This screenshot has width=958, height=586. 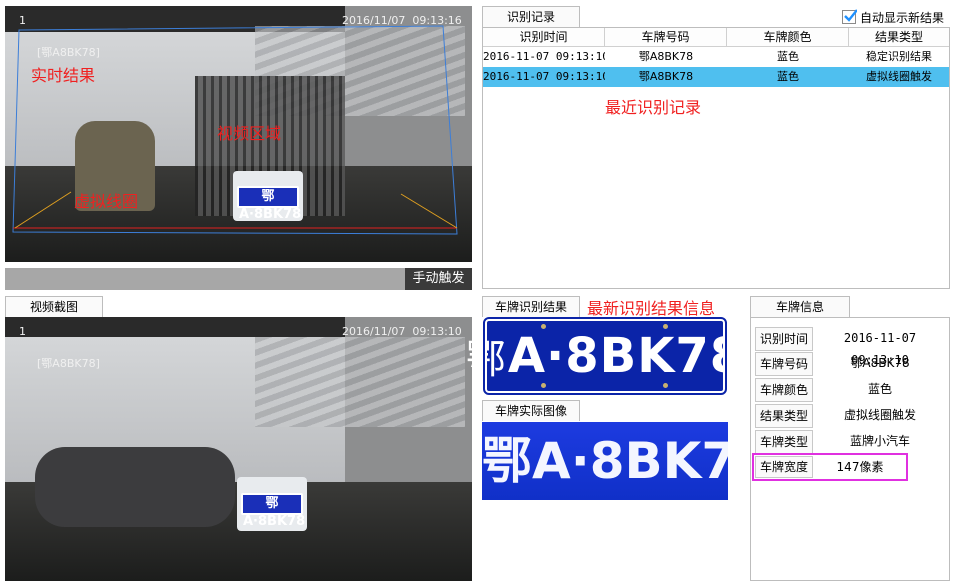 I want to click on tab-plate-info: 车牌信息, so click(x=800, y=306).